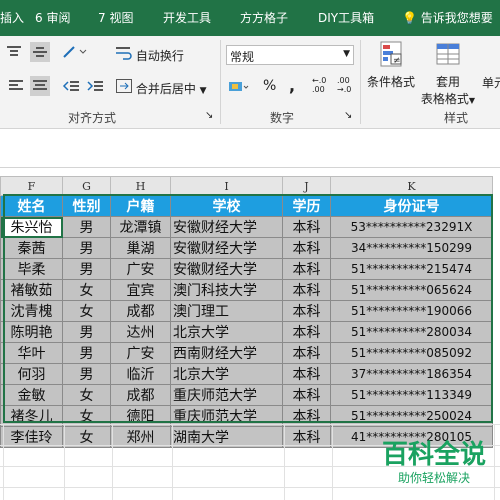  I want to click on table-cell: 沈青槐, so click(31, 311).